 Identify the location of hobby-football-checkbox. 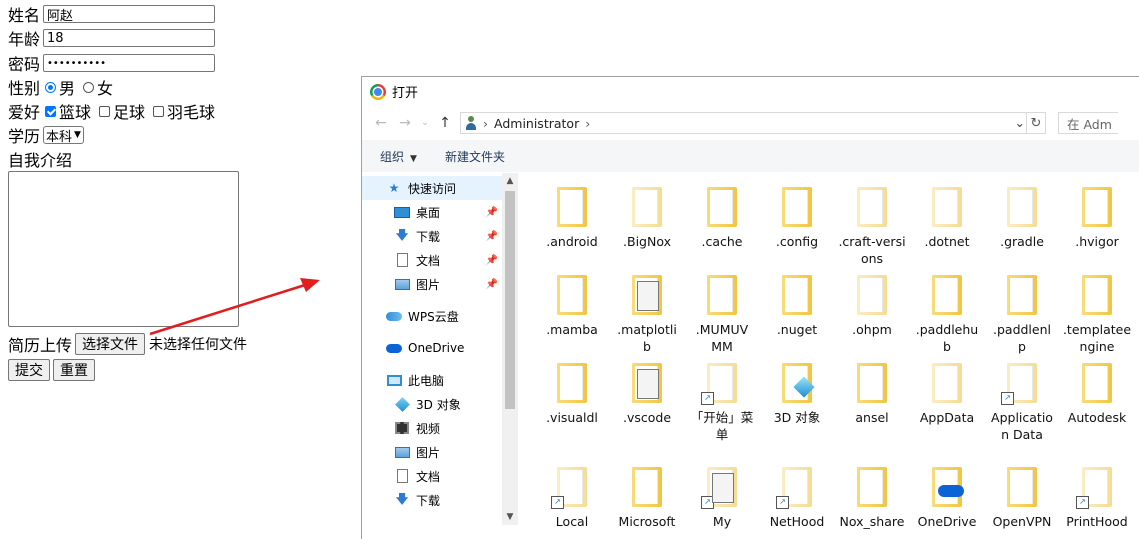
(105, 111).